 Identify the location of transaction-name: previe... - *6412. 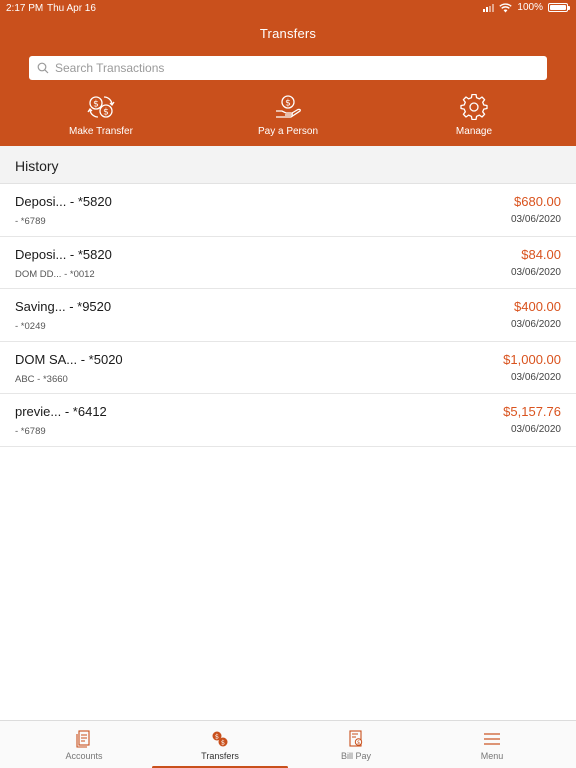
(61, 411).